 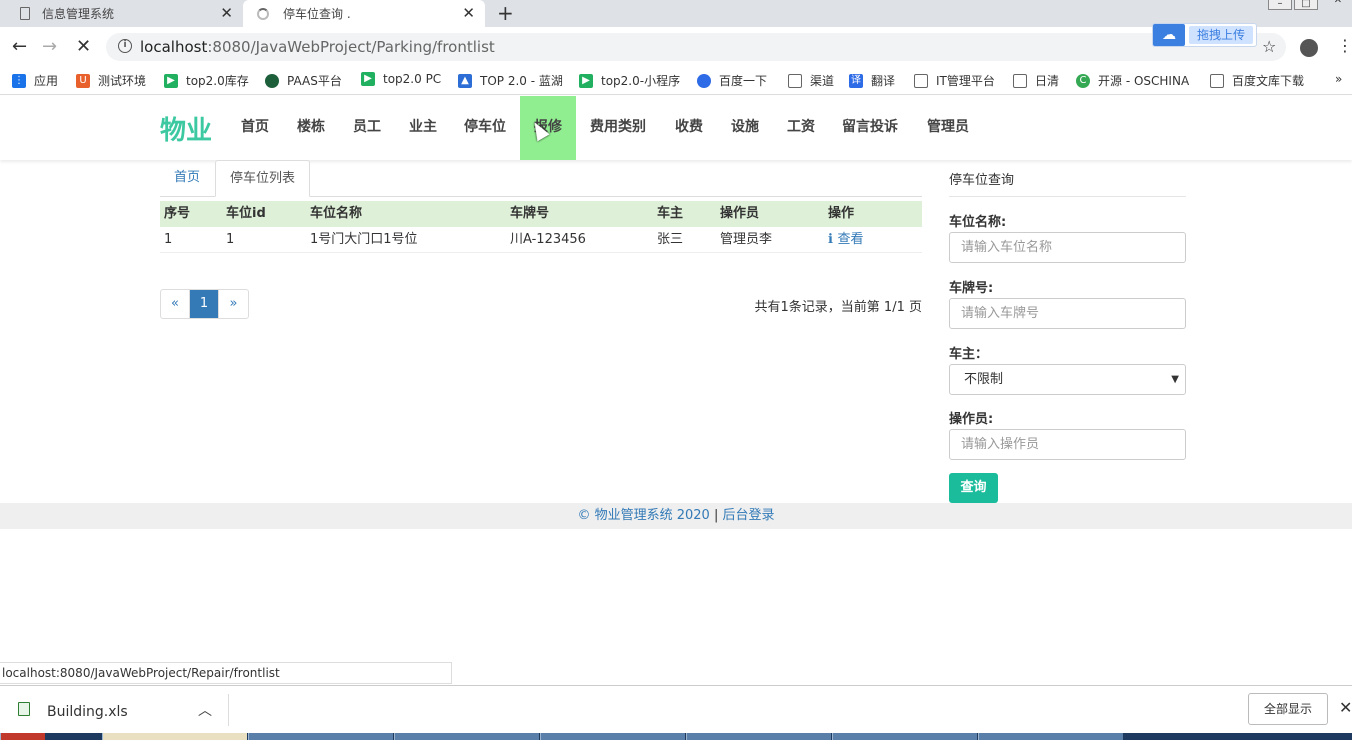 I want to click on nav-facilities: 设施, so click(x=745, y=128).